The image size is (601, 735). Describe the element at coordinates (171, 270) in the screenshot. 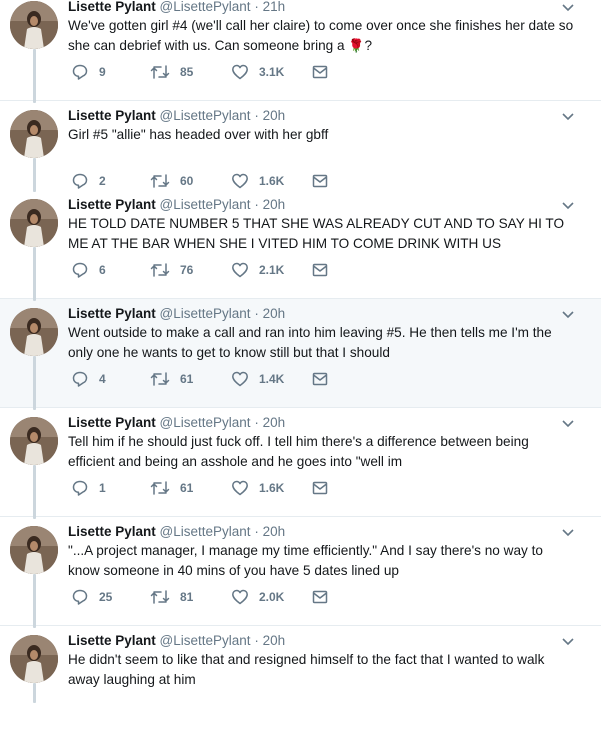

I see `retweet-button: 76` at that location.